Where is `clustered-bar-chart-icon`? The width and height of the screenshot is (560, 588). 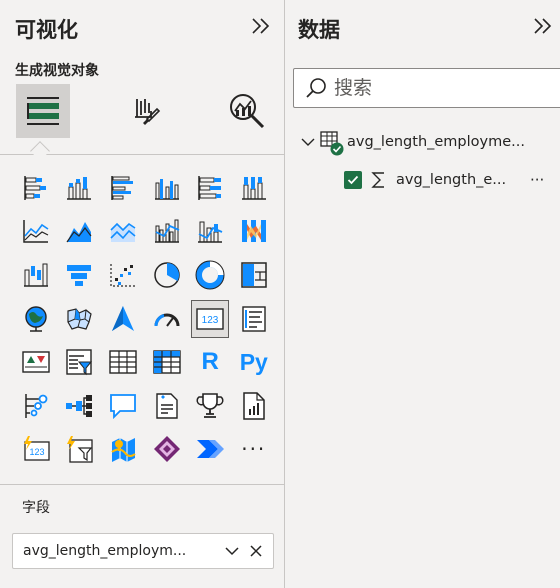
clustered-bar-chart-icon is located at coordinates (122, 187).